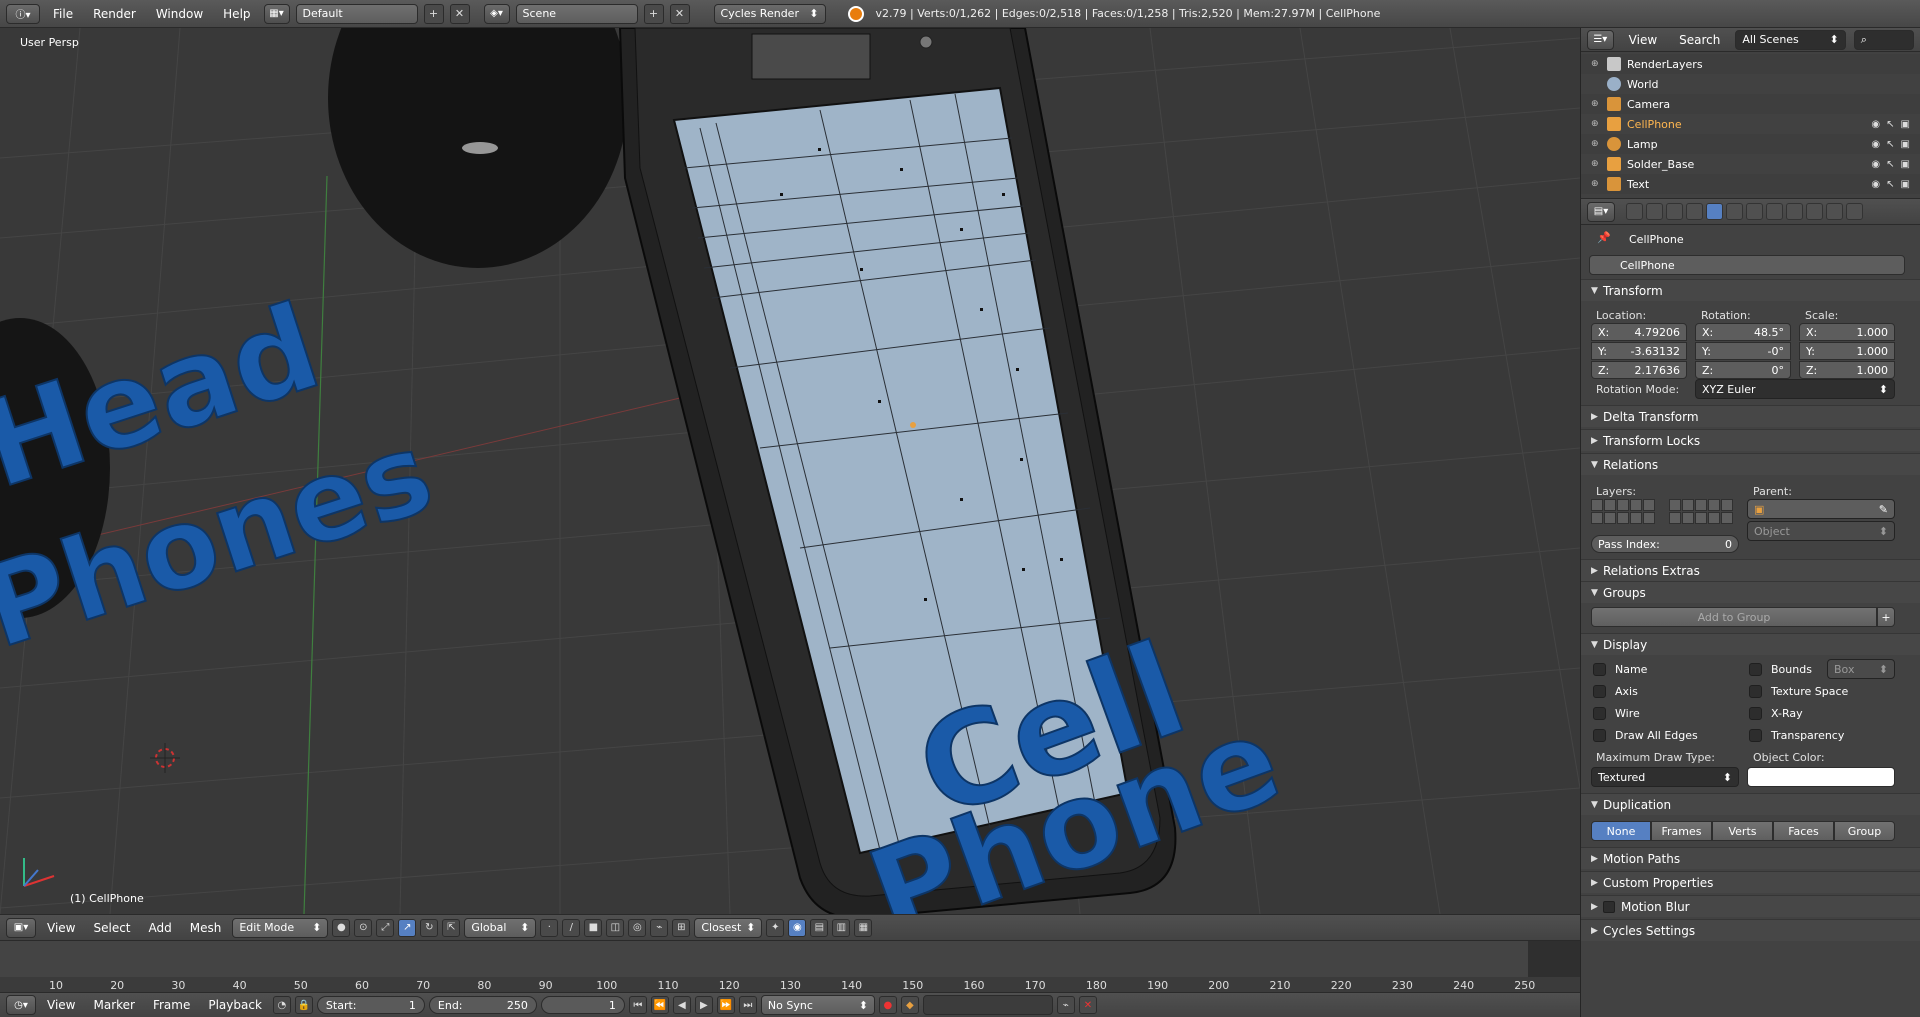  Describe the element at coordinates (1750, 804) in the screenshot. I see `panel-duplication: ▼ Duplication` at that location.